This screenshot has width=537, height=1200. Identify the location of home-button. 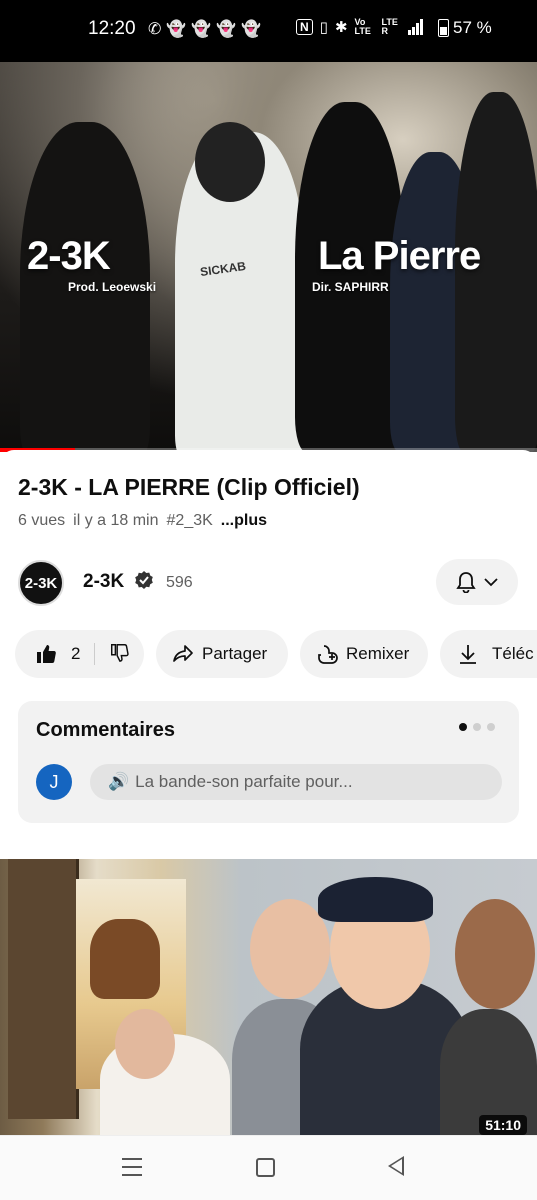
(265, 1167).